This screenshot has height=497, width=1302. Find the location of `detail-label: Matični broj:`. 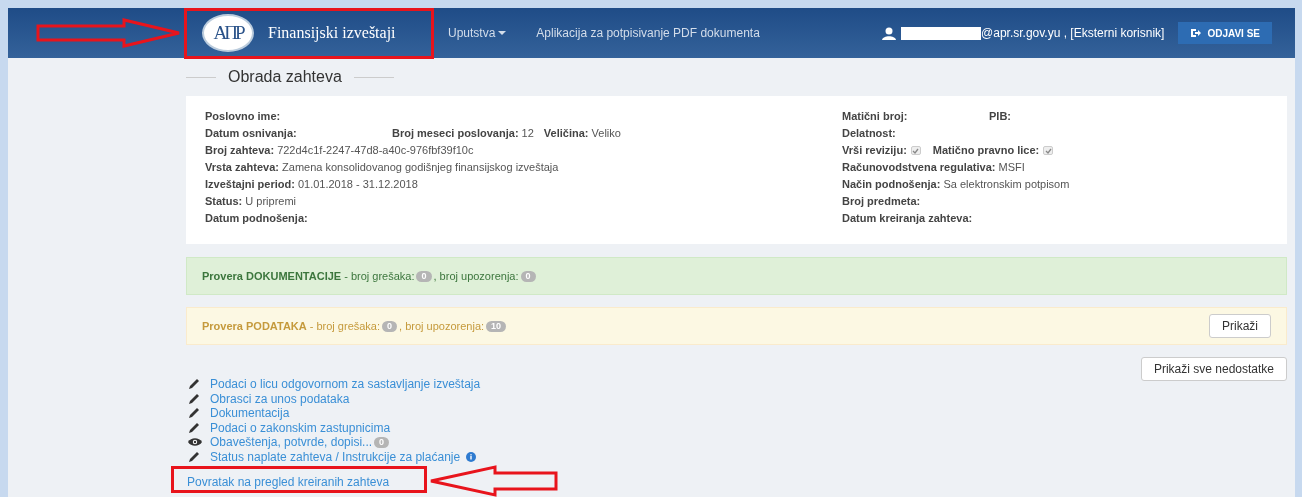

detail-label: Matični broj: is located at coordinates (875, 117).